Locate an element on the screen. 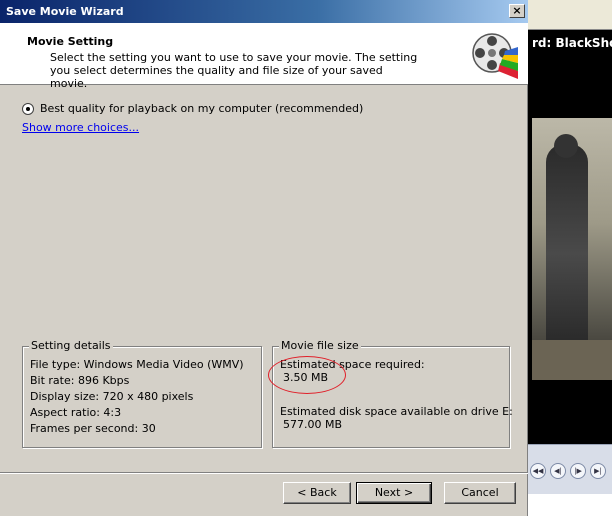 The image size is (612, 516). back-button: < Back is located at coordinates (317, 493).